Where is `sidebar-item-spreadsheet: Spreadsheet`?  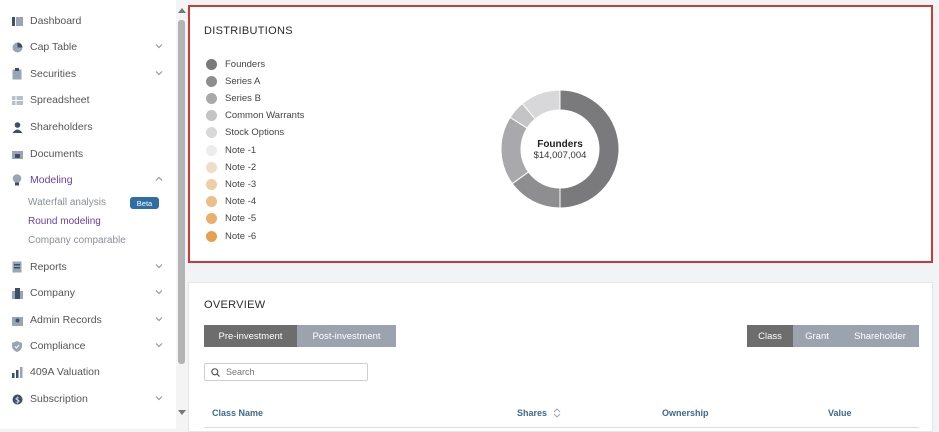 sidebar-item-spreadsheet: Spreadsheet is located at coordinates (90, 100).